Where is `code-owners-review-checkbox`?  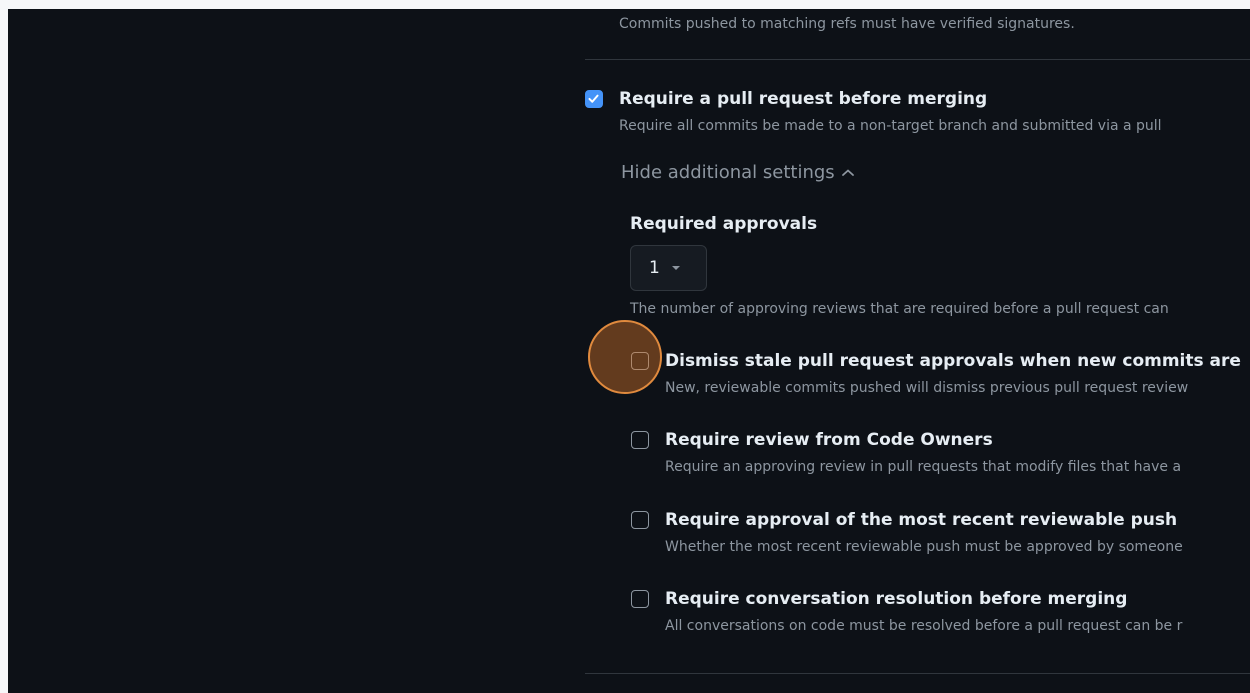
code-owners-review-checkbox is located at coordinates (640, 440).